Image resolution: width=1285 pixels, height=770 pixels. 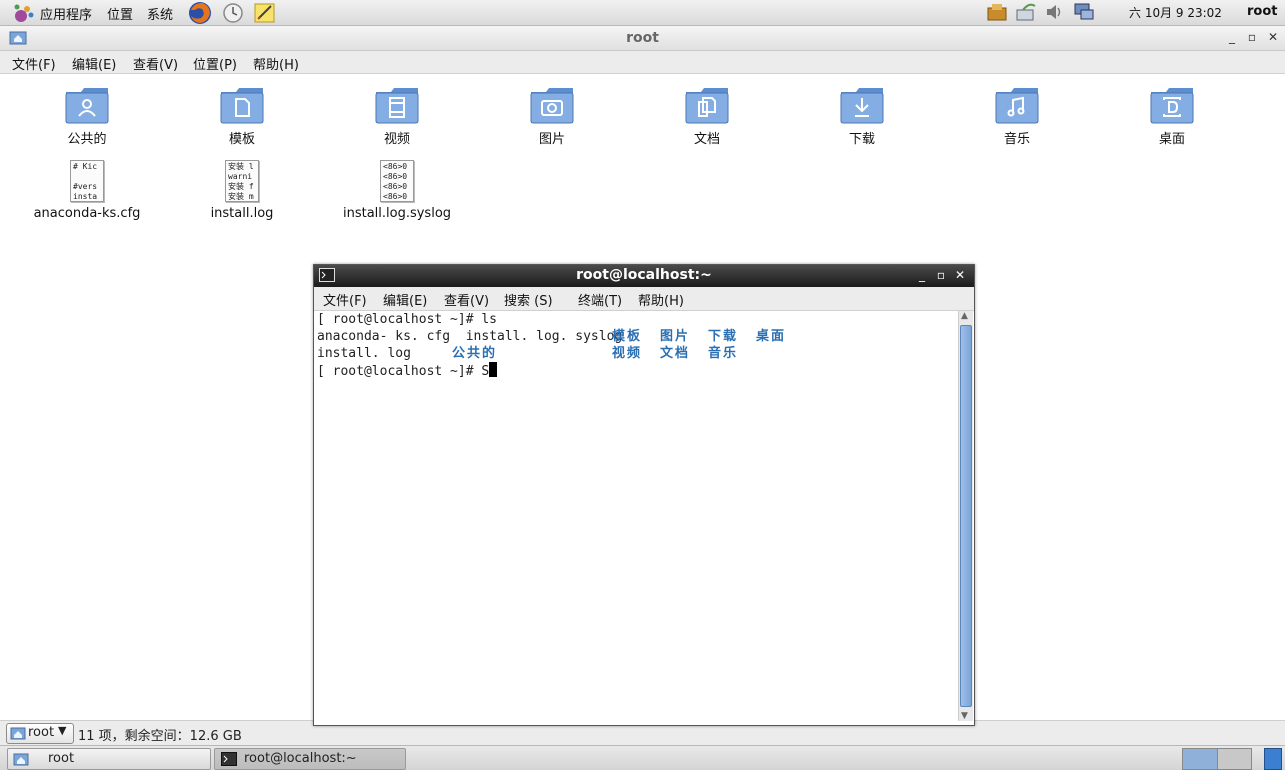 I want to click on firefox-icon, so click(x=200, y=13).